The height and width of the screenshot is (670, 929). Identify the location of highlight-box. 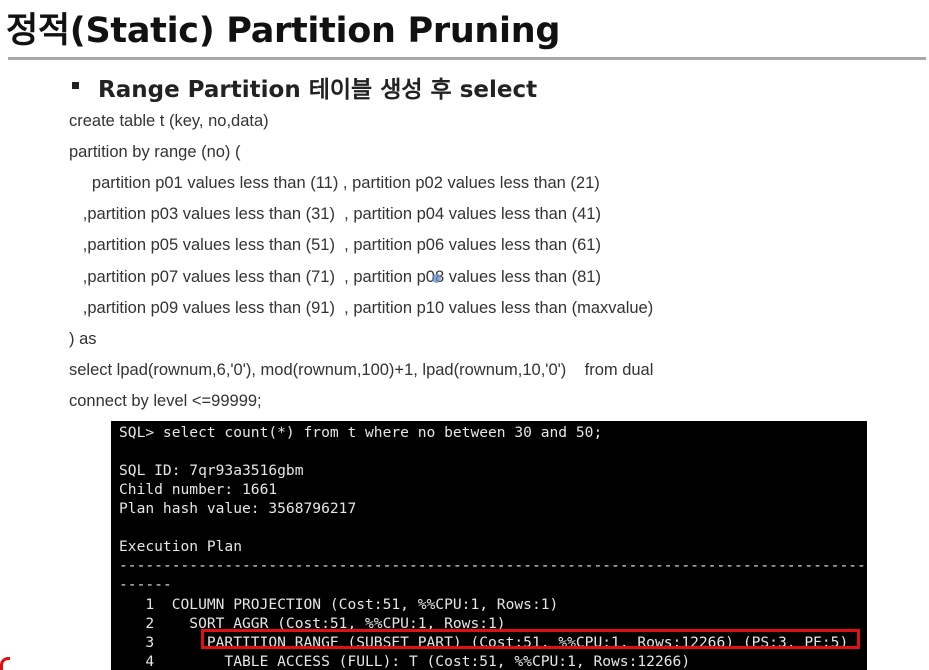
(530, 639).